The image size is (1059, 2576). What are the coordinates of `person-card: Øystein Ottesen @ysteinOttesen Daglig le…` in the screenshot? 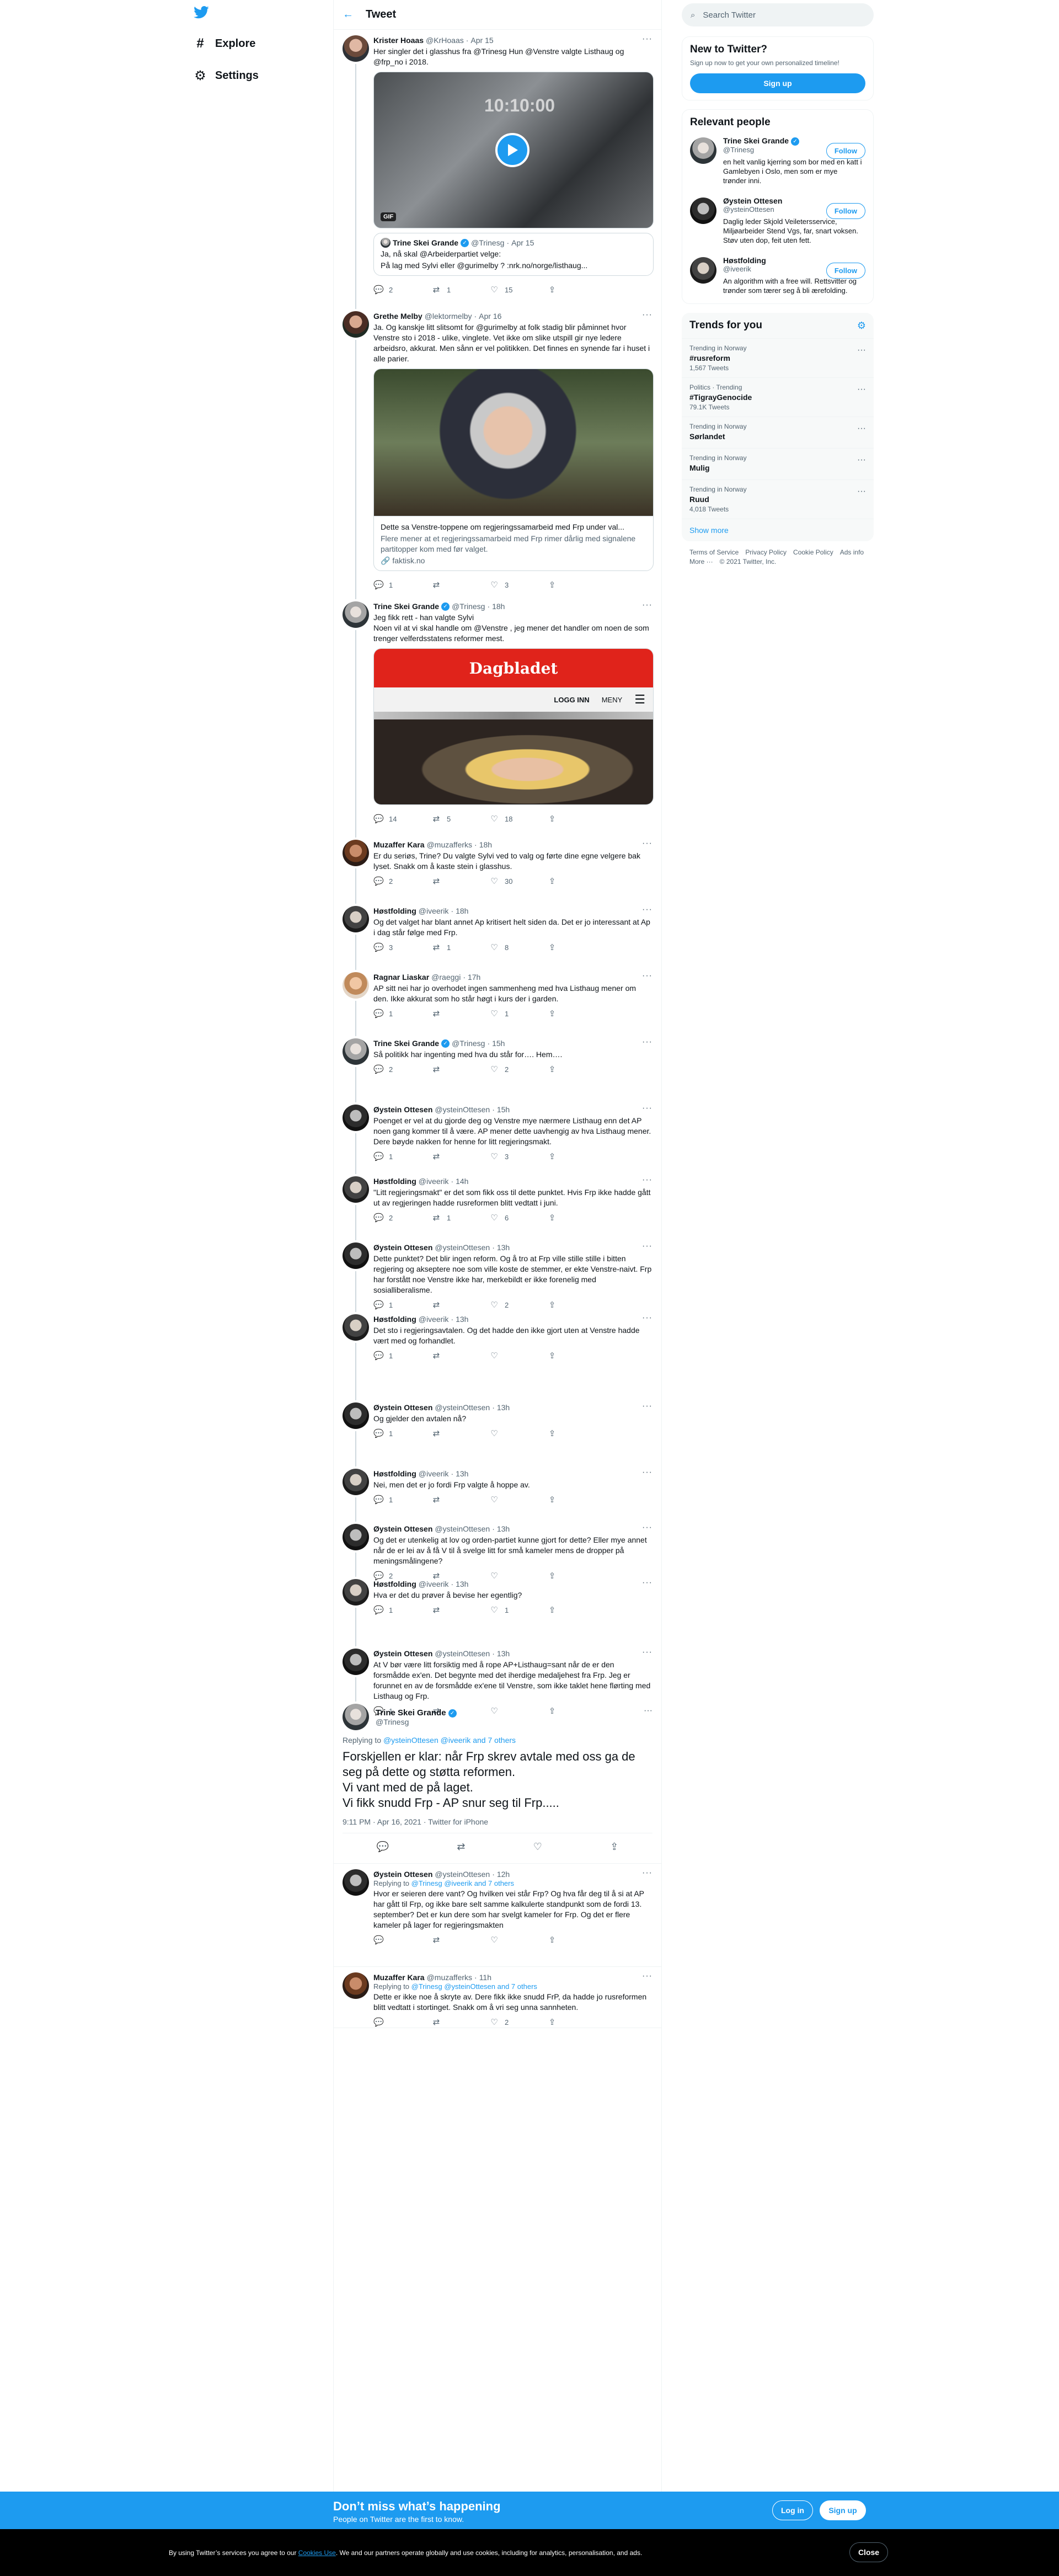 It's located at (777, 220).